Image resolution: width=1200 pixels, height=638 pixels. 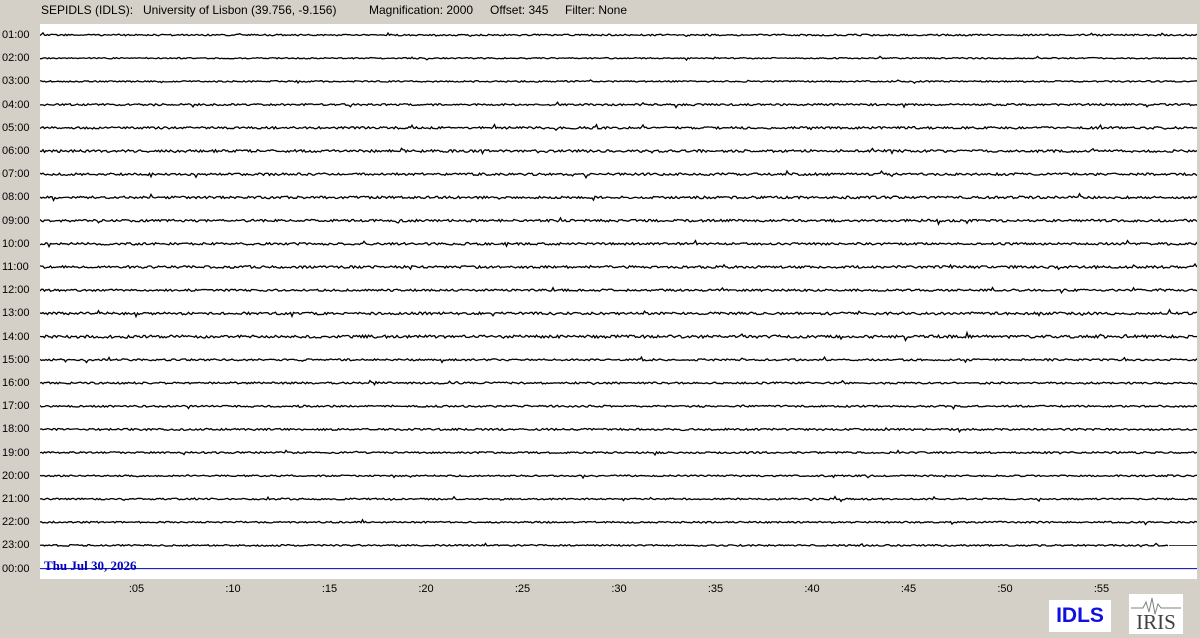 What do you see at coordinates (87, 10) in the screenshot?
I see `station-name: SEPIDLS (IDLS):` at bounding box center [87, 10].